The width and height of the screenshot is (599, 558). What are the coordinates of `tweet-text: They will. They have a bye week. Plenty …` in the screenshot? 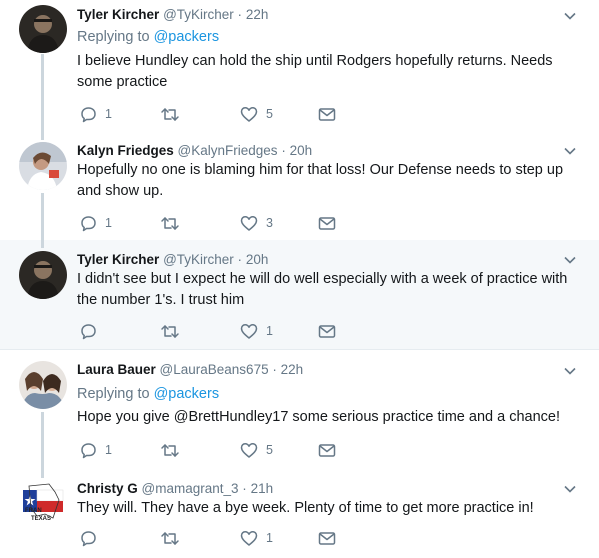 It's located at (305, 508).